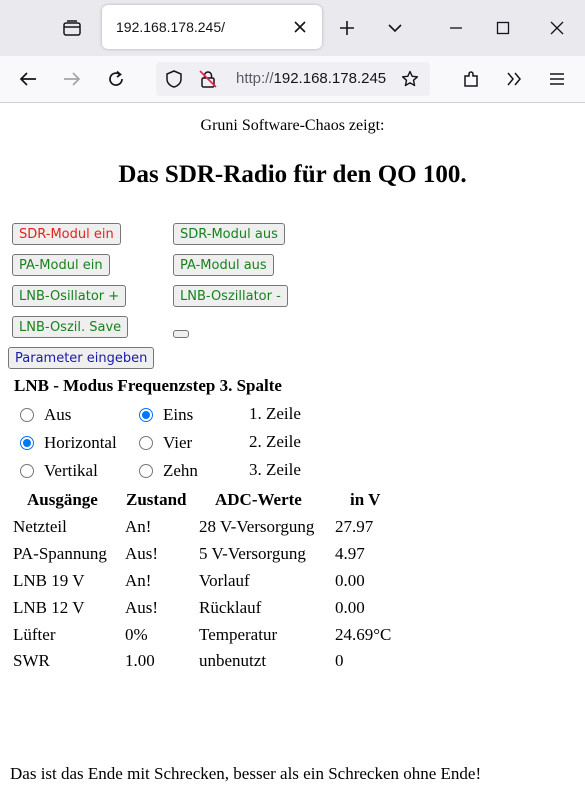 The height and width of the screenshot is (800, 585). I want to click on extensions-puzzle-icon, so click(471, 79).